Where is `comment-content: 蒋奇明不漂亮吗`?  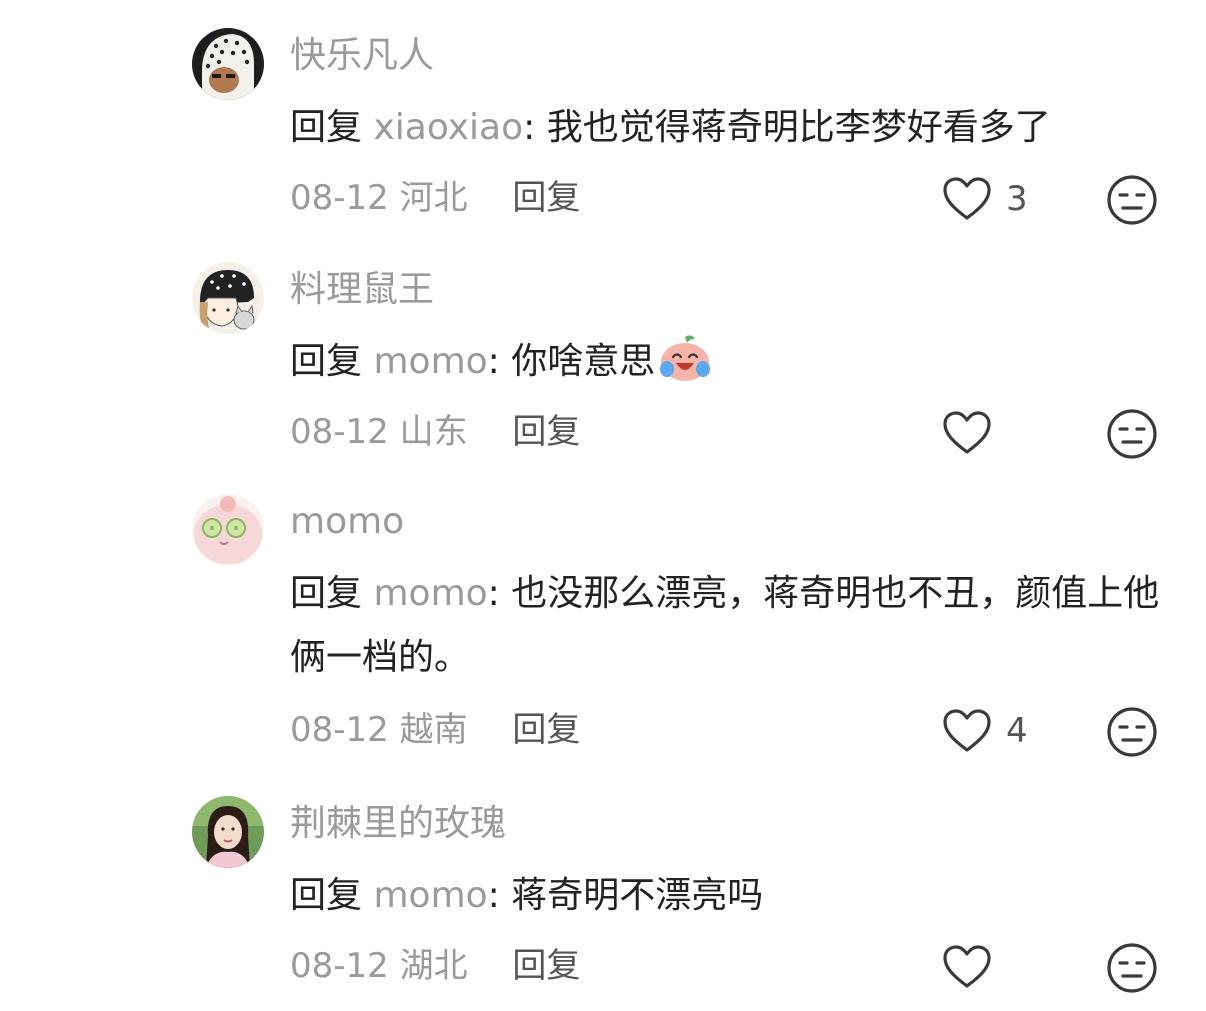 comment-content: 蒋奇明不漂亮吗 is located at coordinates (637, 895).